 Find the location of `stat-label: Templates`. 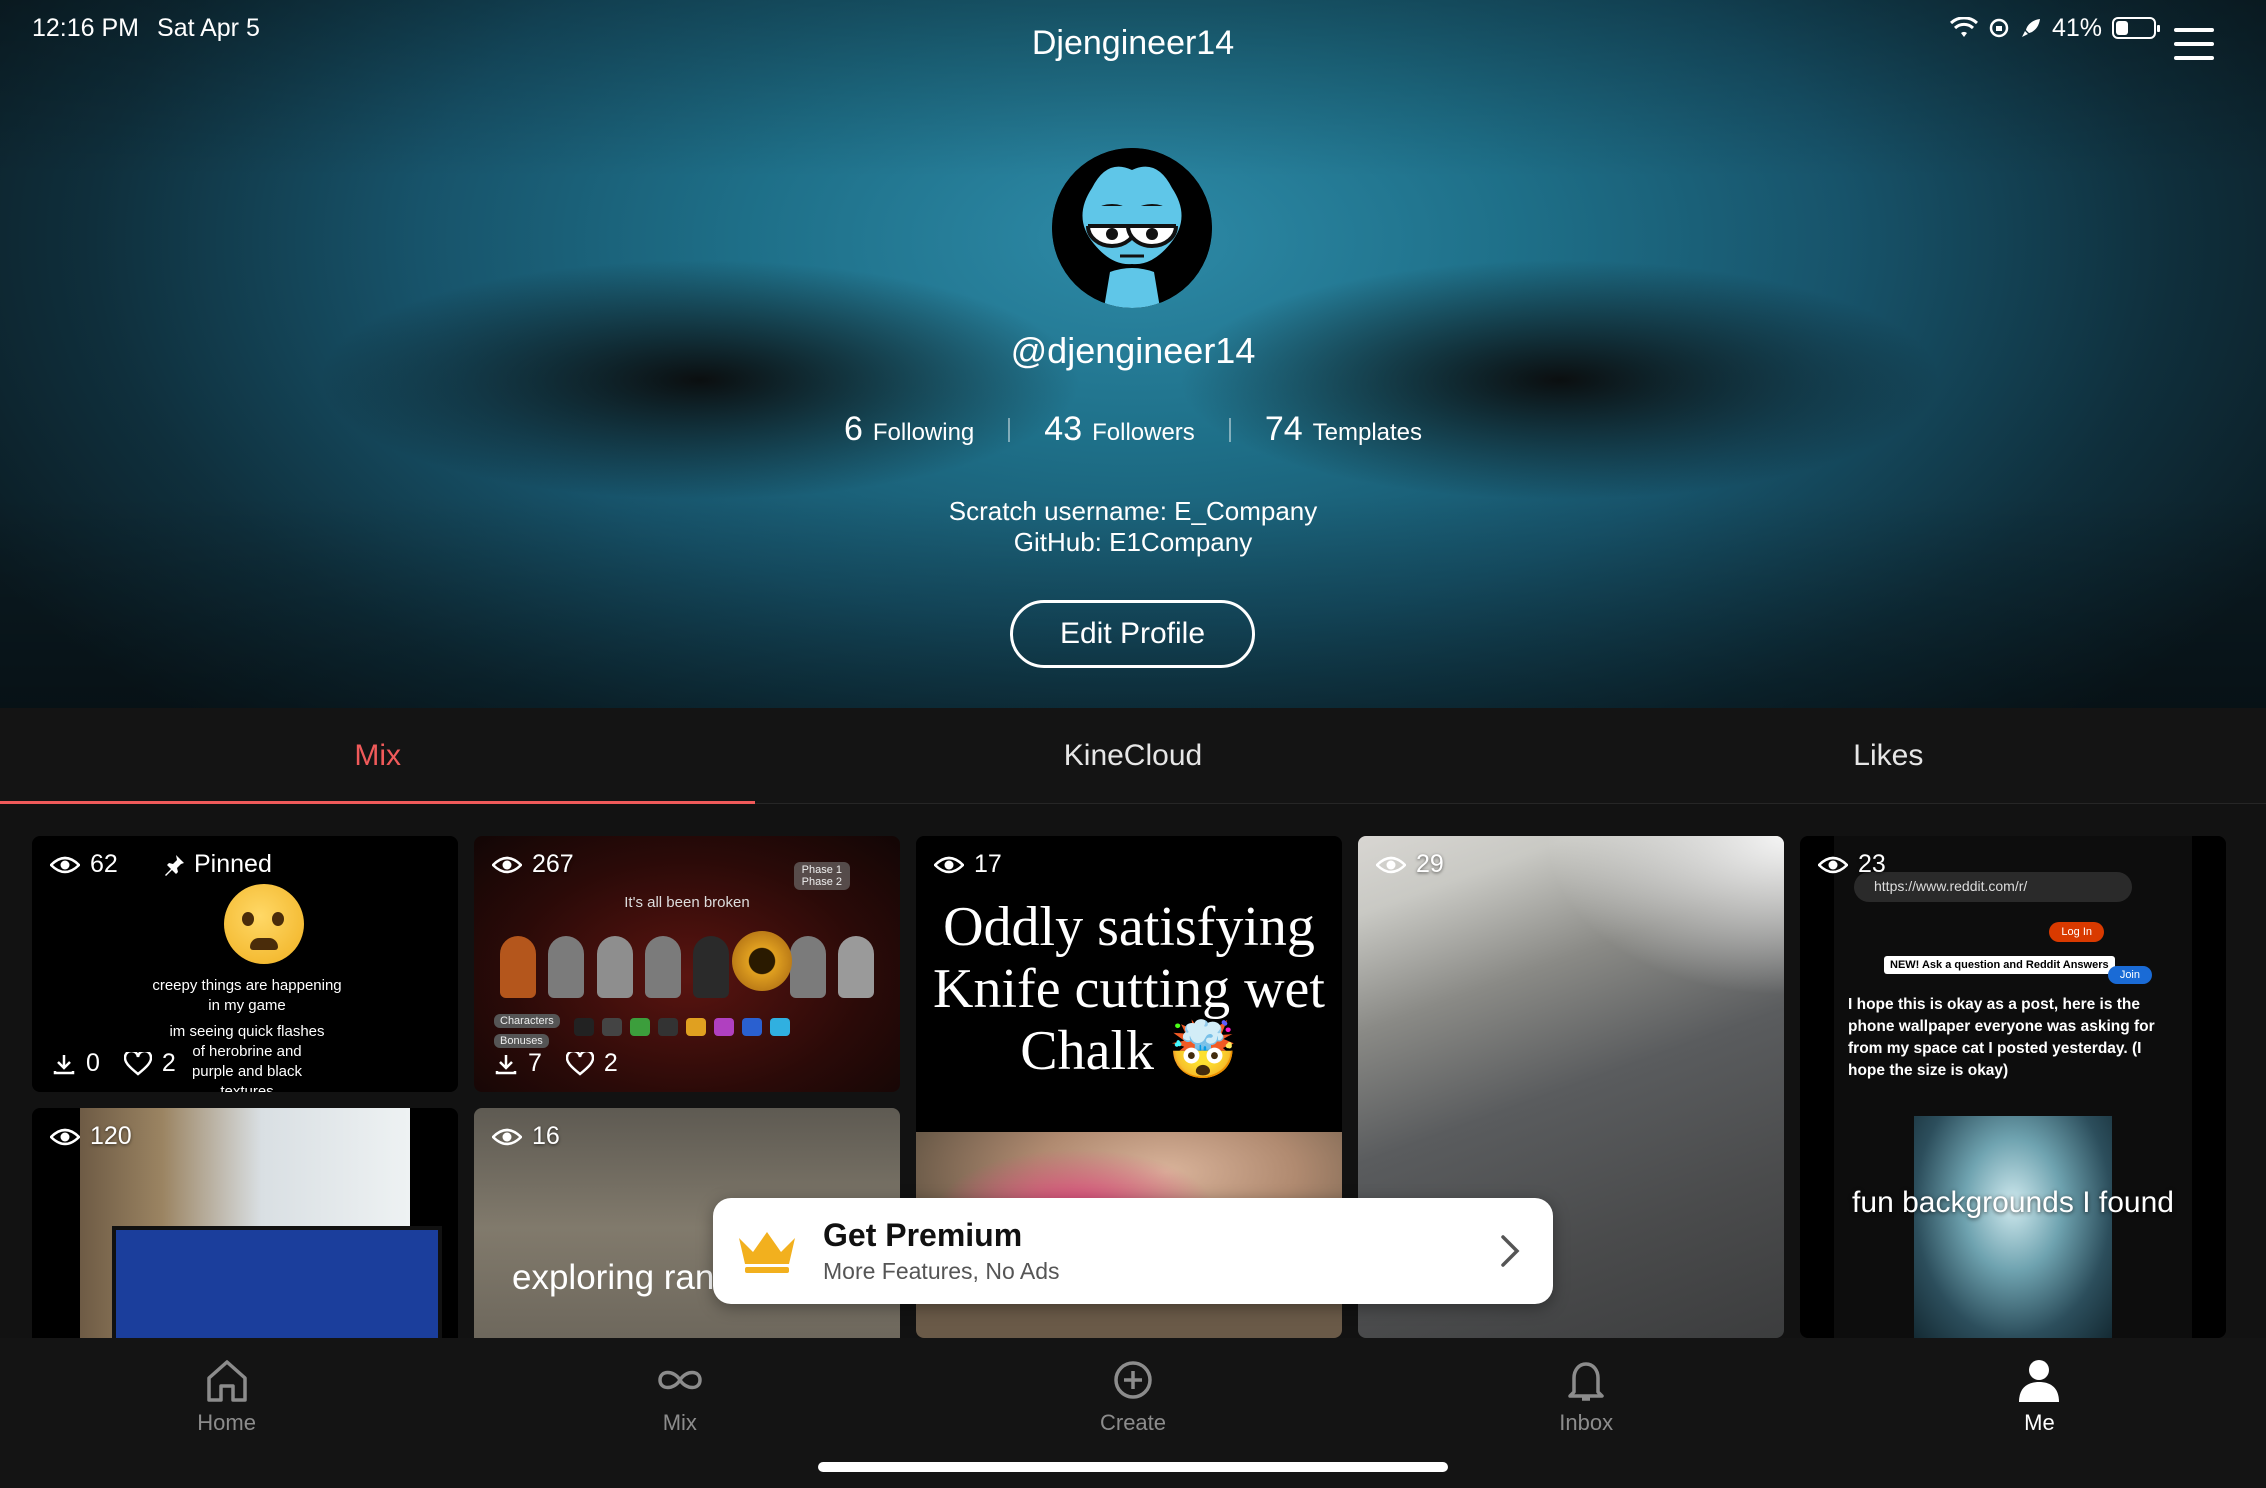

stat-label: Templates is located at coordinates (1367, 432).